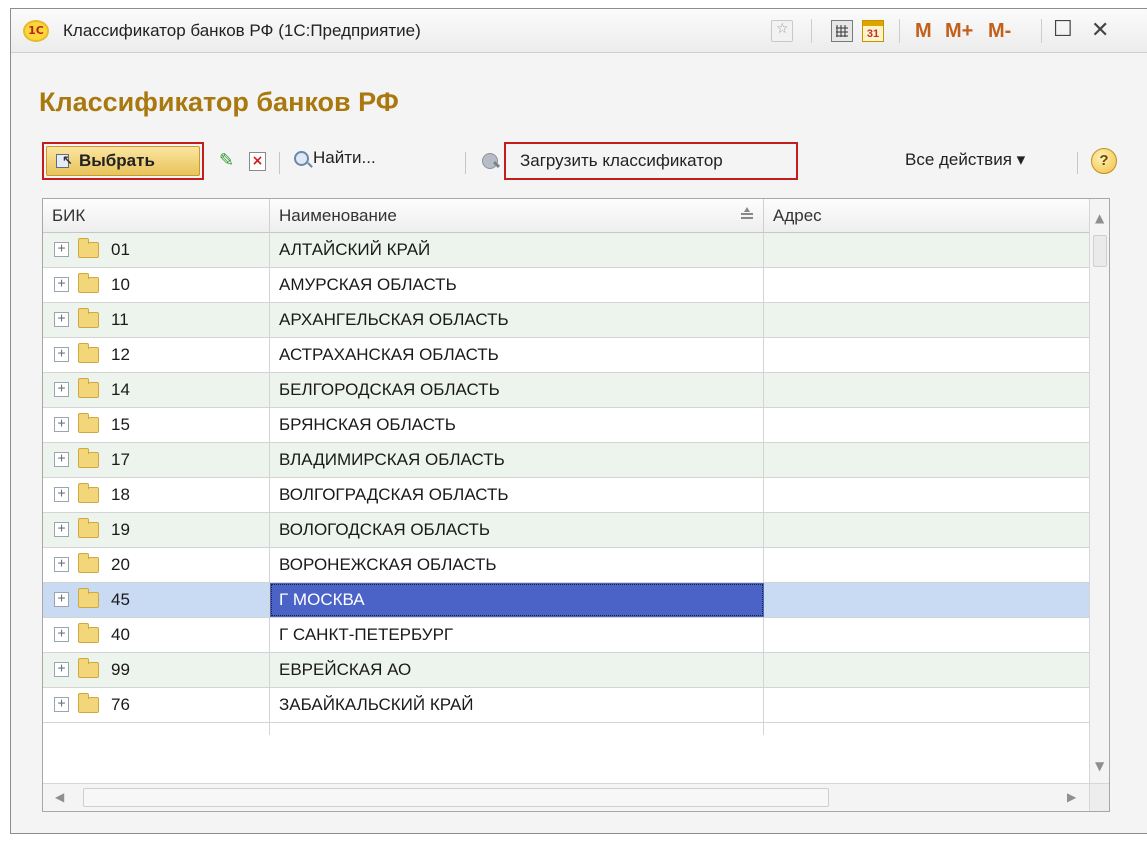  I want to click on table-row: +10 АМУРСКАЯ ОБЛАСТЬ, so click(566, 285).